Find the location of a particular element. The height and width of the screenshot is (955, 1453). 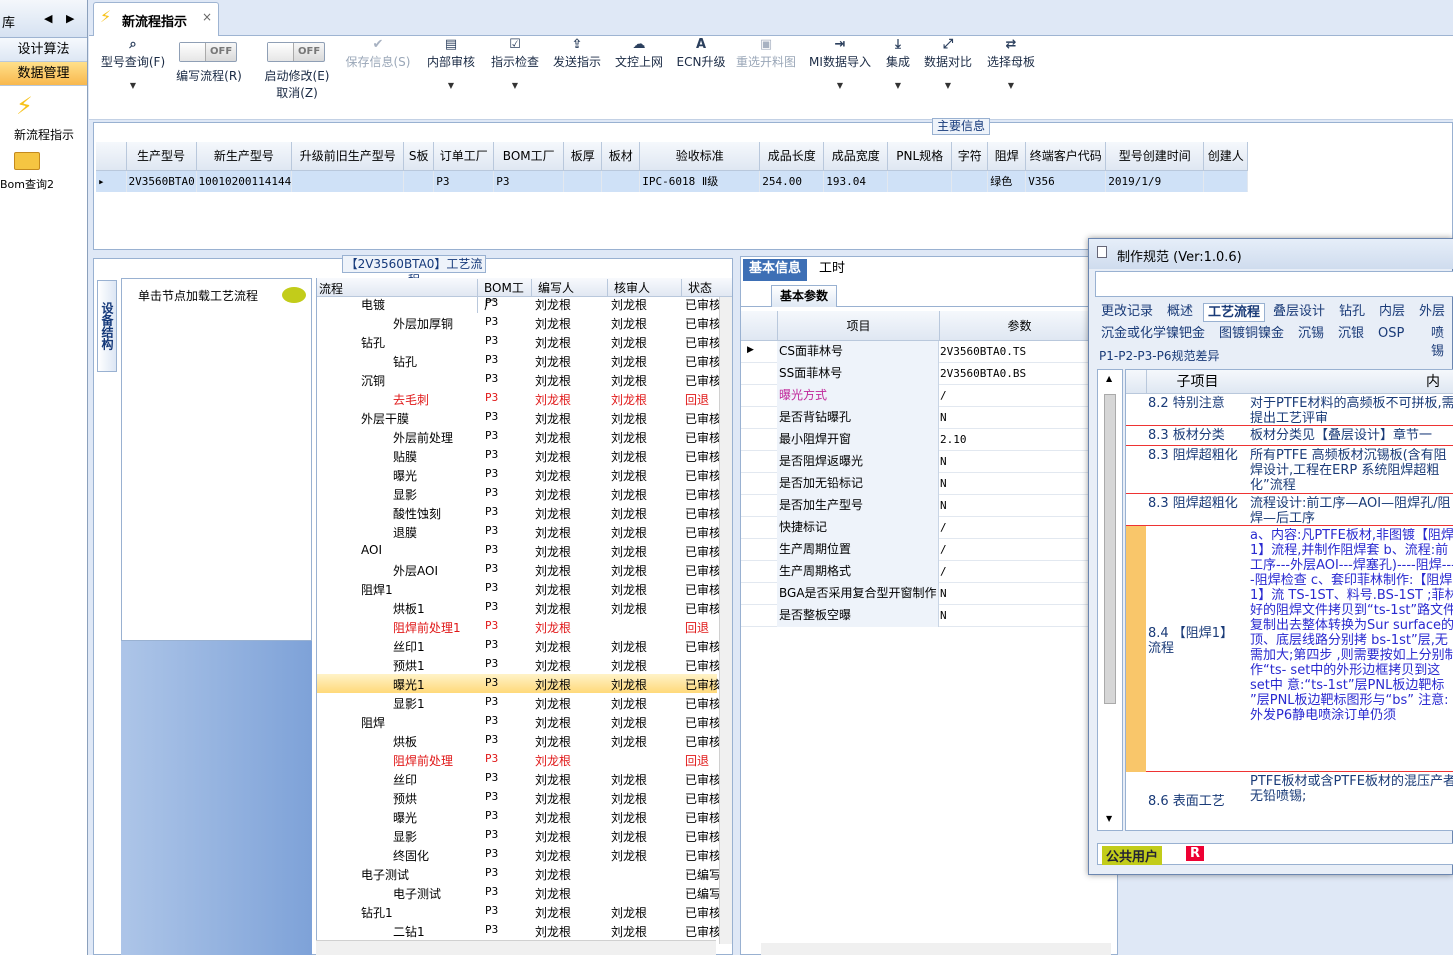

dialog-tab: 沉锡 is located at coordinates (1311, 334).